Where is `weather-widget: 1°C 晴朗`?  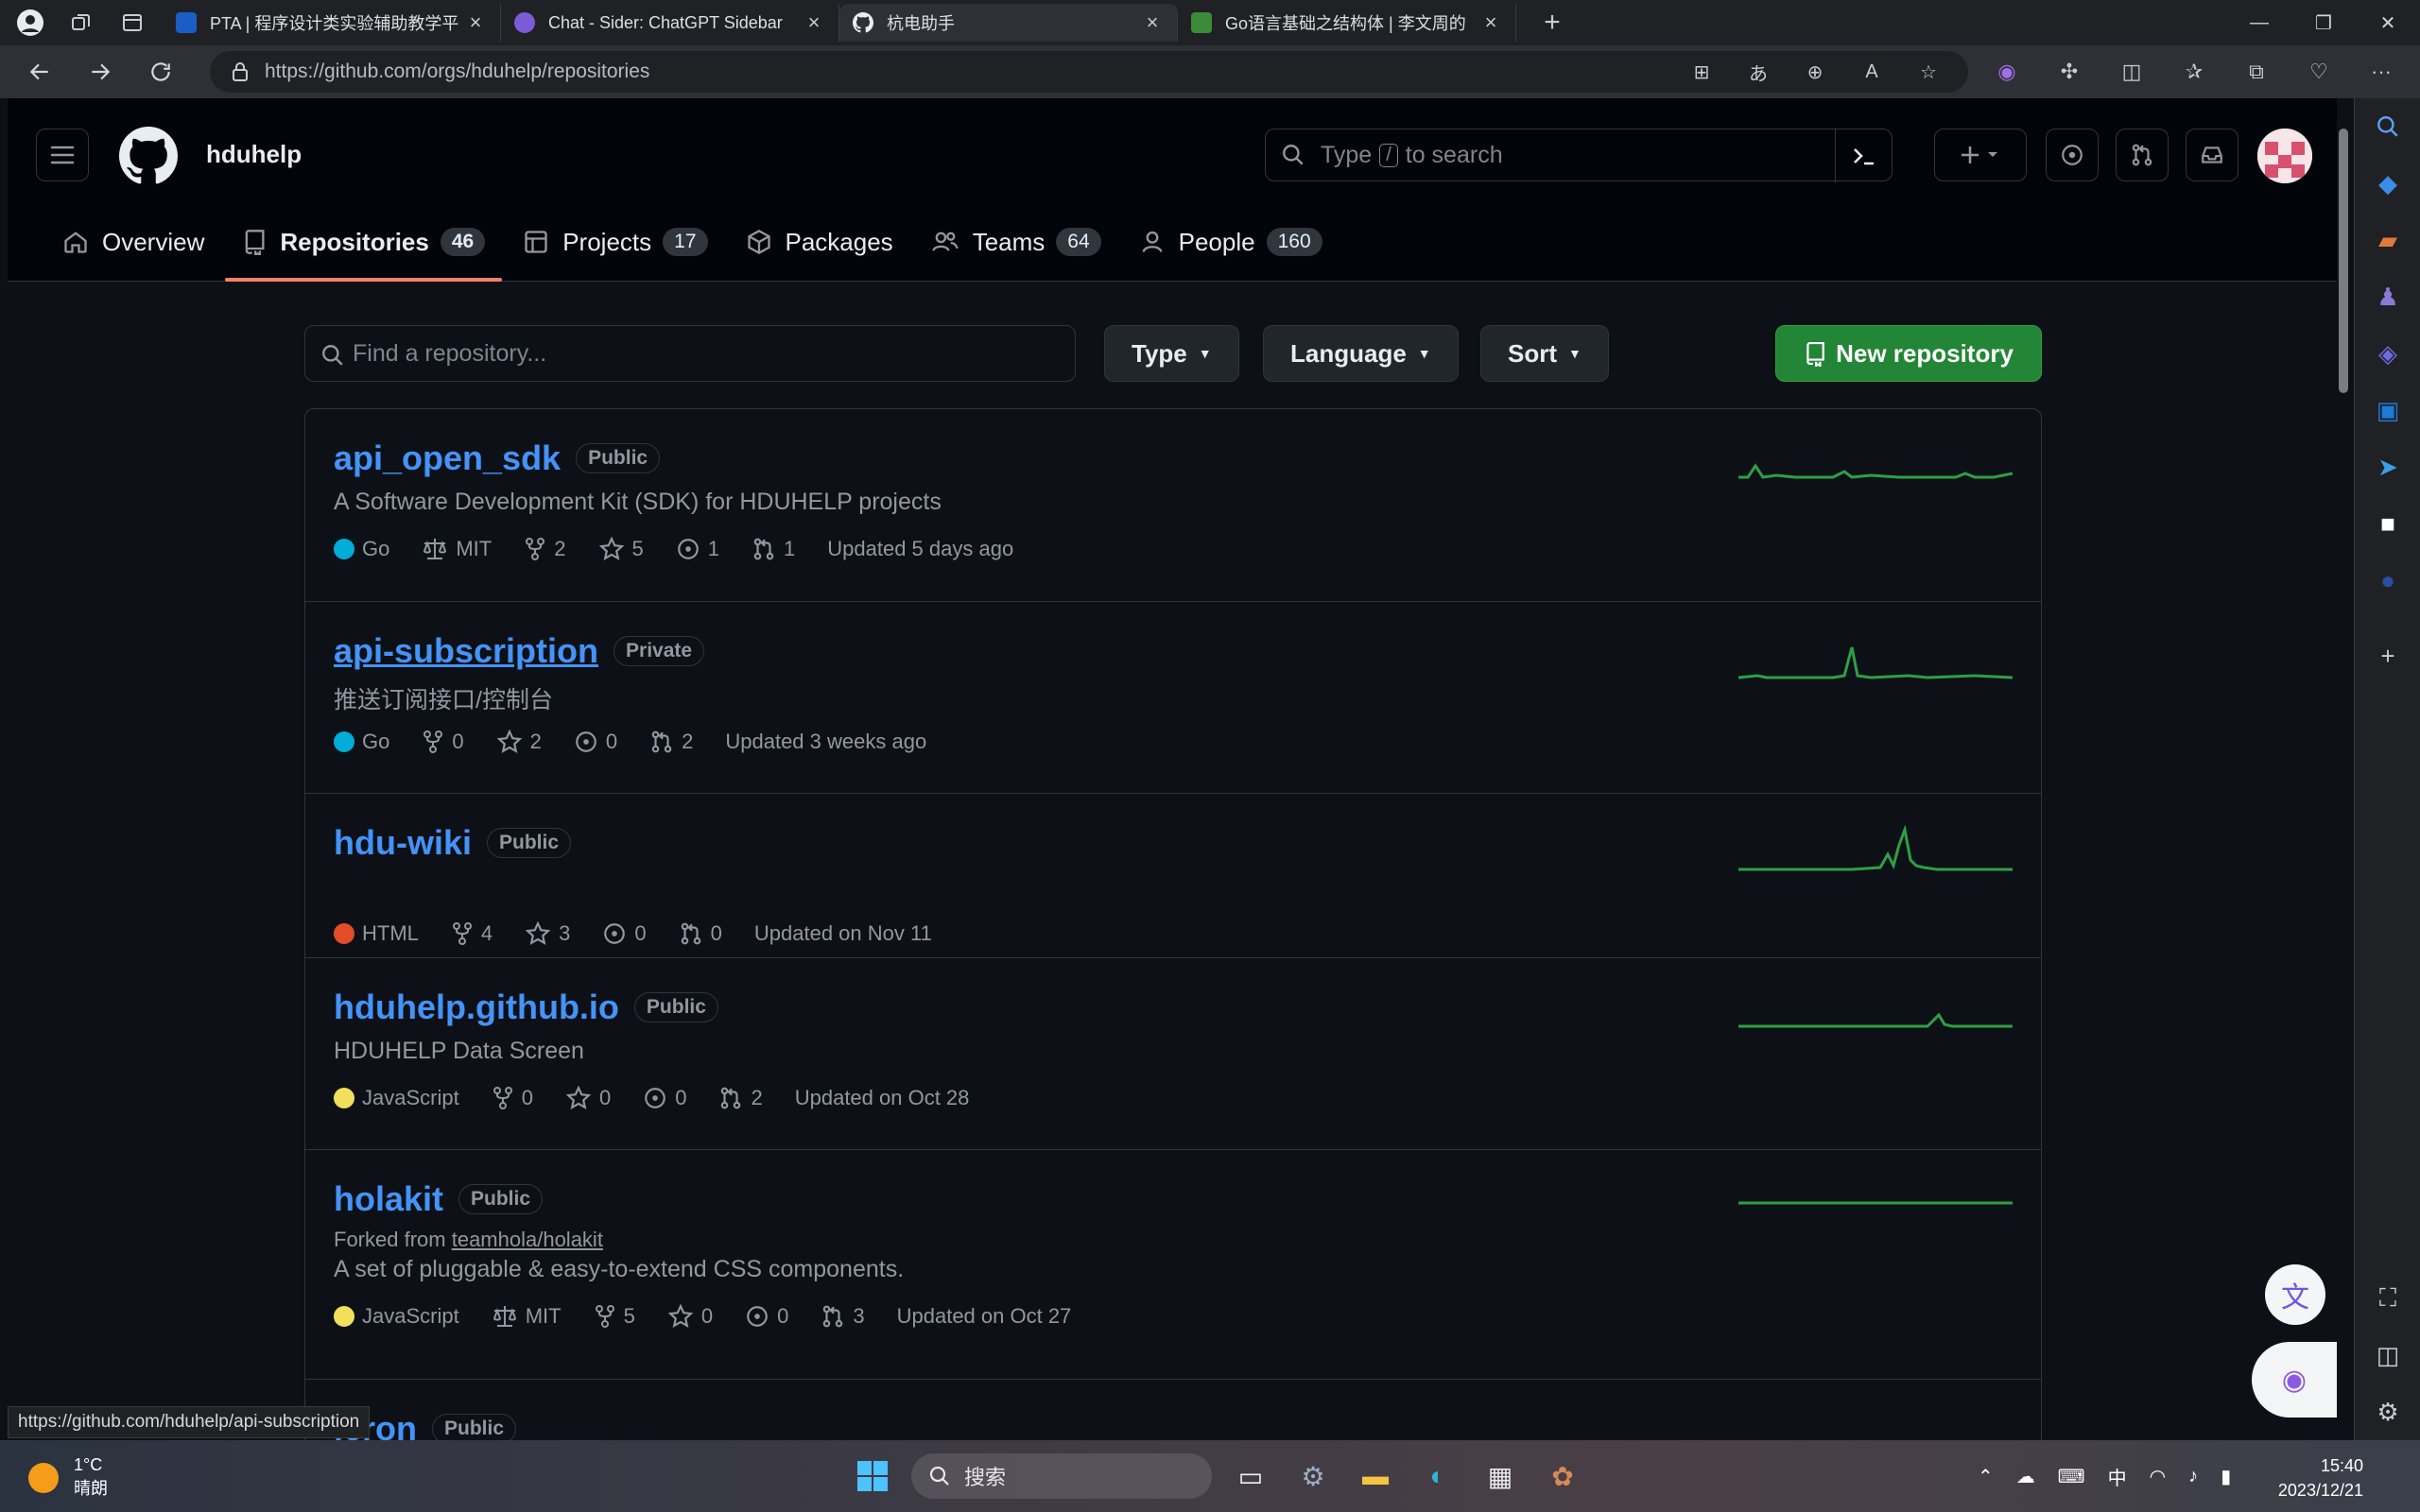 weather-widget: 1°C 晴朗 is located at coordinates (68, 1477).